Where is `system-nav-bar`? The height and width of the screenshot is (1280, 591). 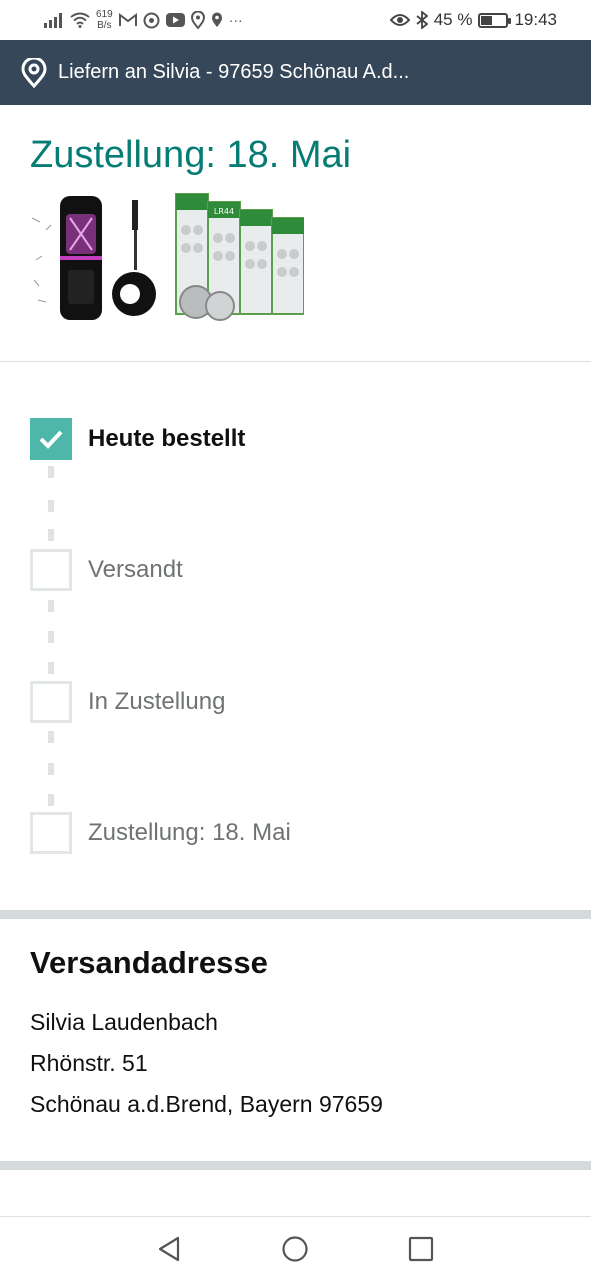 system-nav-bar is located at coordinates (295, 1248).